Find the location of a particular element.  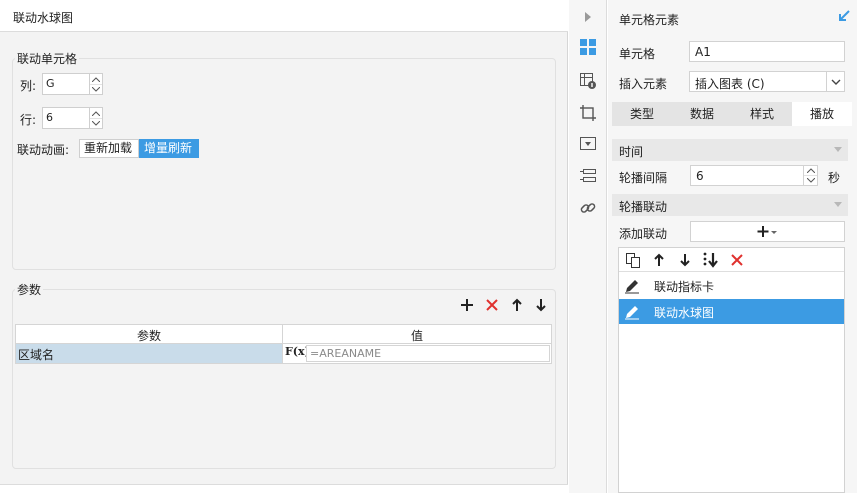

row-value: 6 is located at coordinates (49, 117).